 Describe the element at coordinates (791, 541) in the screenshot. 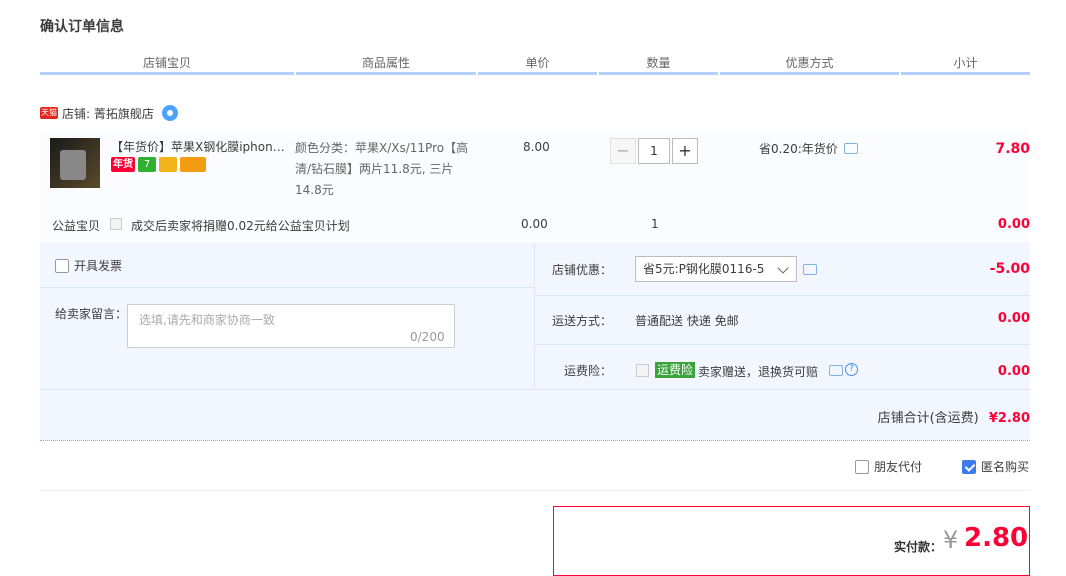

I see `payment-summary` at that location.